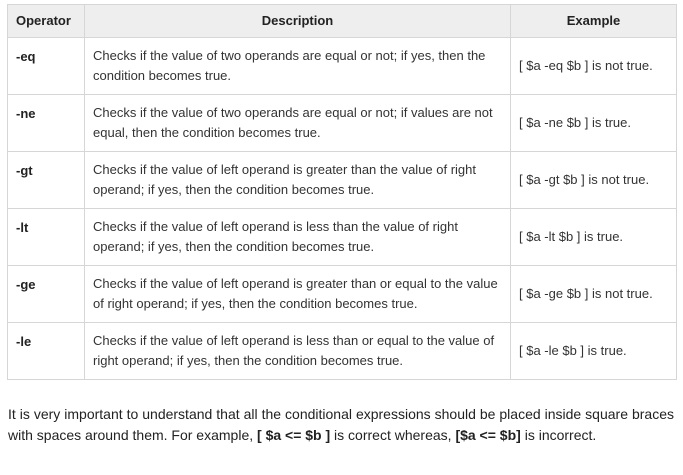 The image size is (683, 475). Describe the element at coordinates (46, 294) in the screenshot. I see `operator-cell: -ge` at that location.